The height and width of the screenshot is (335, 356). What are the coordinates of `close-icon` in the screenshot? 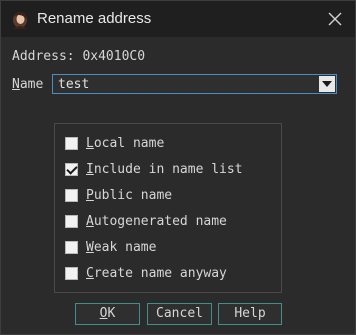 It's located at (335, 19).